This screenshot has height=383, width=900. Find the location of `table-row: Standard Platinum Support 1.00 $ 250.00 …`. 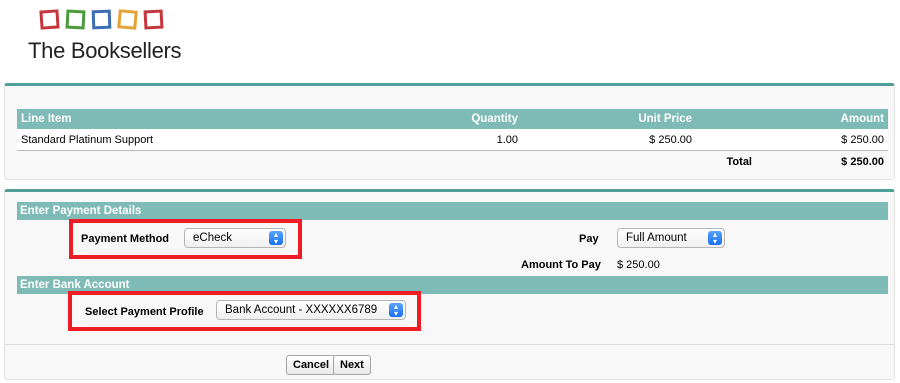

table-row: Standard Platinum Support 1.00 $ 250.00 … is located at coordinates (452, 140).